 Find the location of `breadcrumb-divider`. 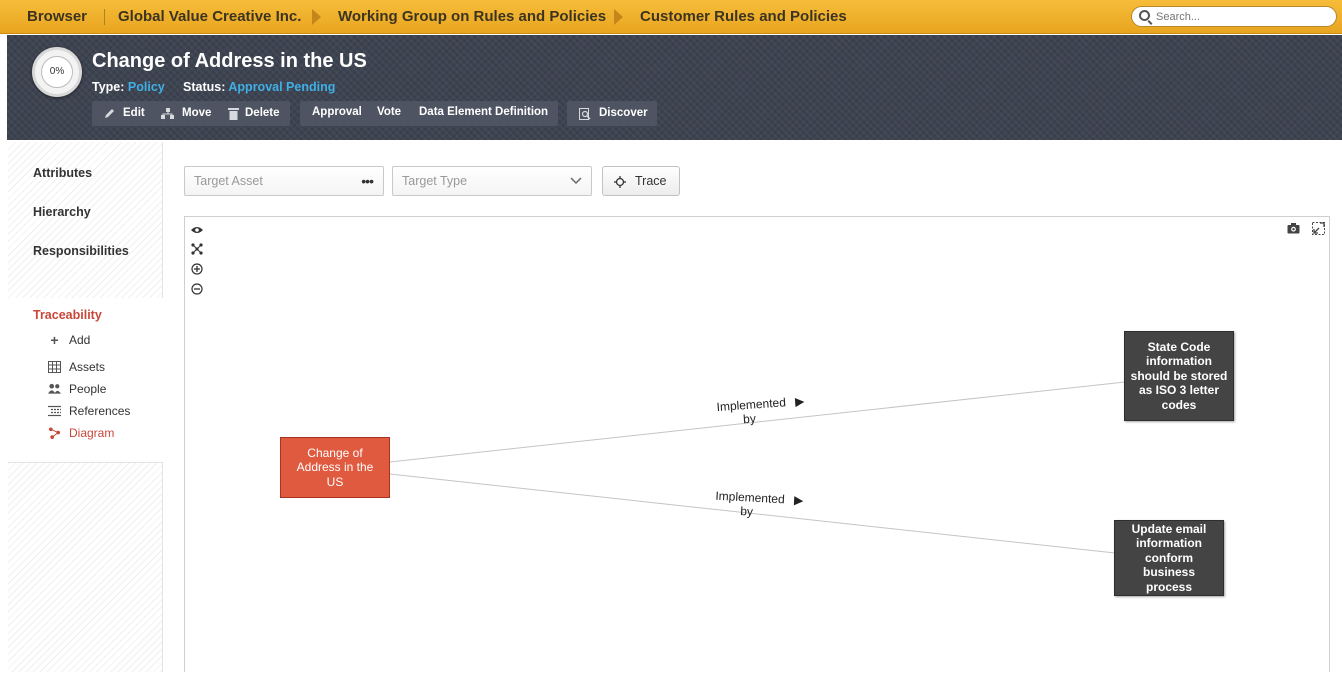

breadcrumb-divider is located at coordinates (104, 17).